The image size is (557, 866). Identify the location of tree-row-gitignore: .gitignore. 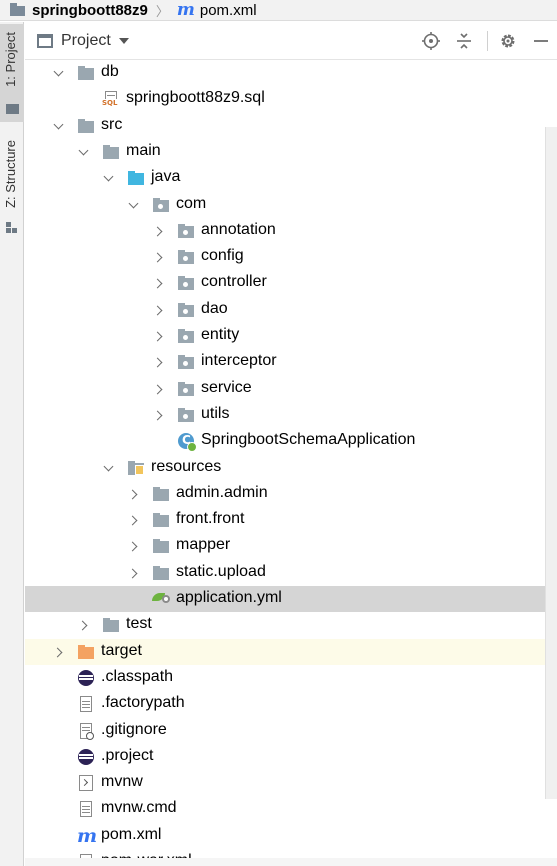
(291, 731).